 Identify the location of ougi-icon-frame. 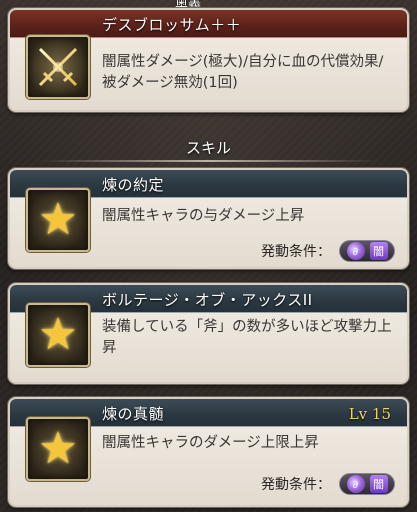
(58, 67).